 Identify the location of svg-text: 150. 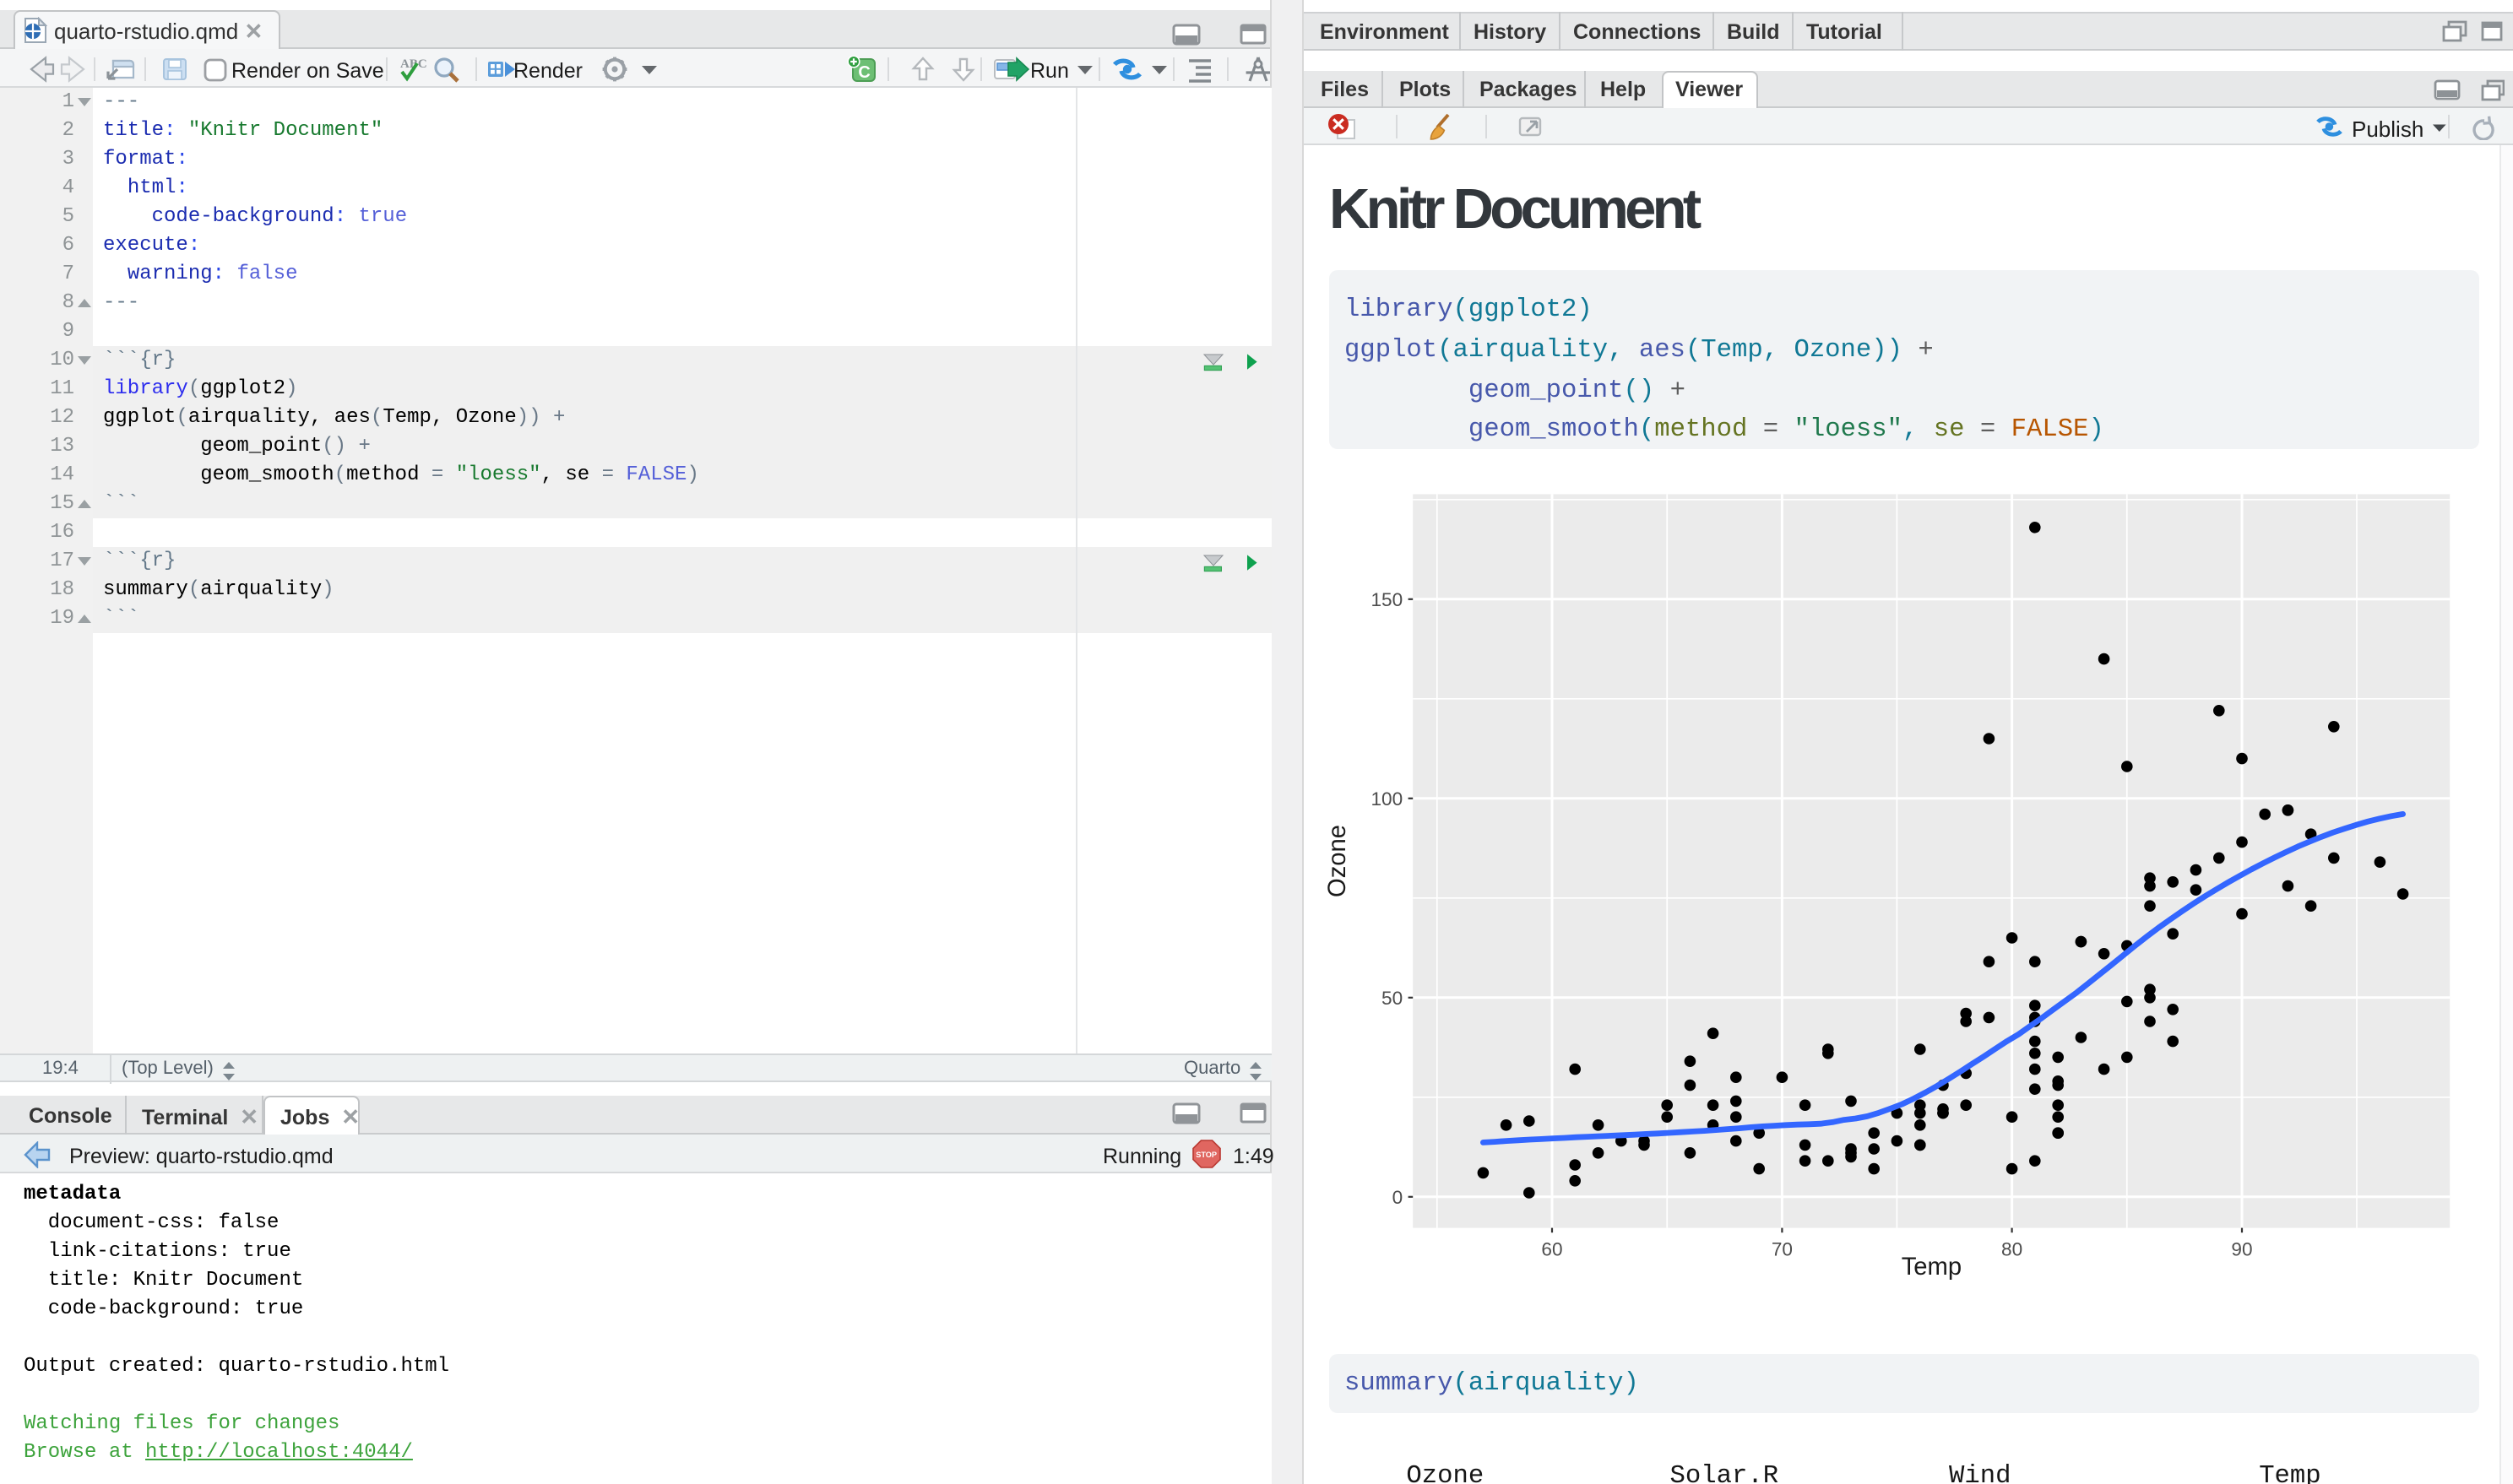
(1387, 599).